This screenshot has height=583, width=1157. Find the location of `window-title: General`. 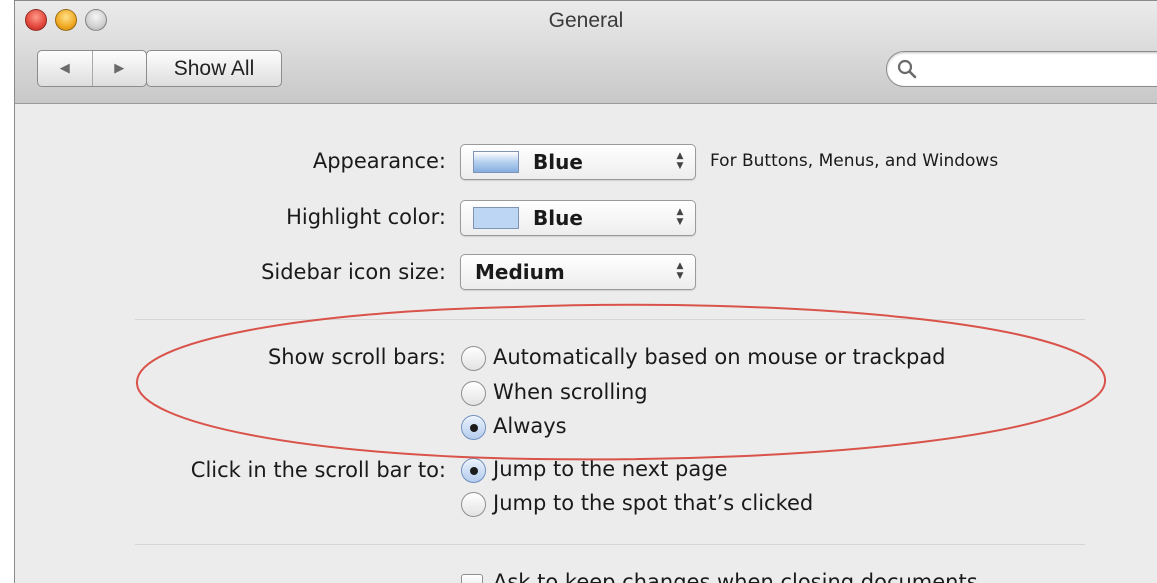

window-title: General is located at coordinates (586, 20).